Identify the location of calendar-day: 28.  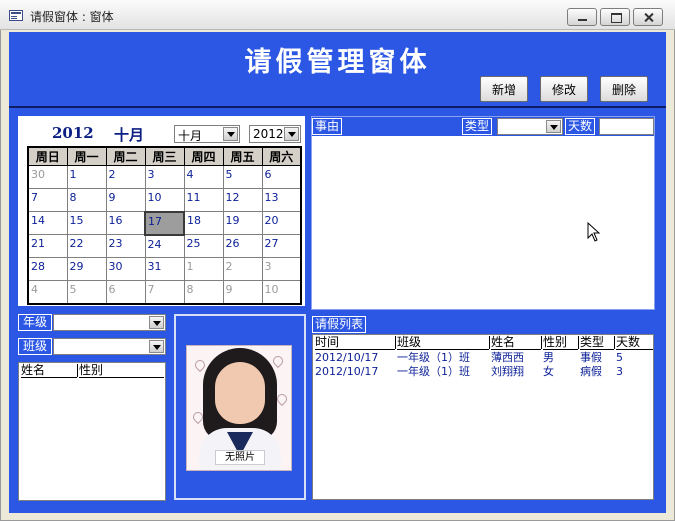
(47, 269).